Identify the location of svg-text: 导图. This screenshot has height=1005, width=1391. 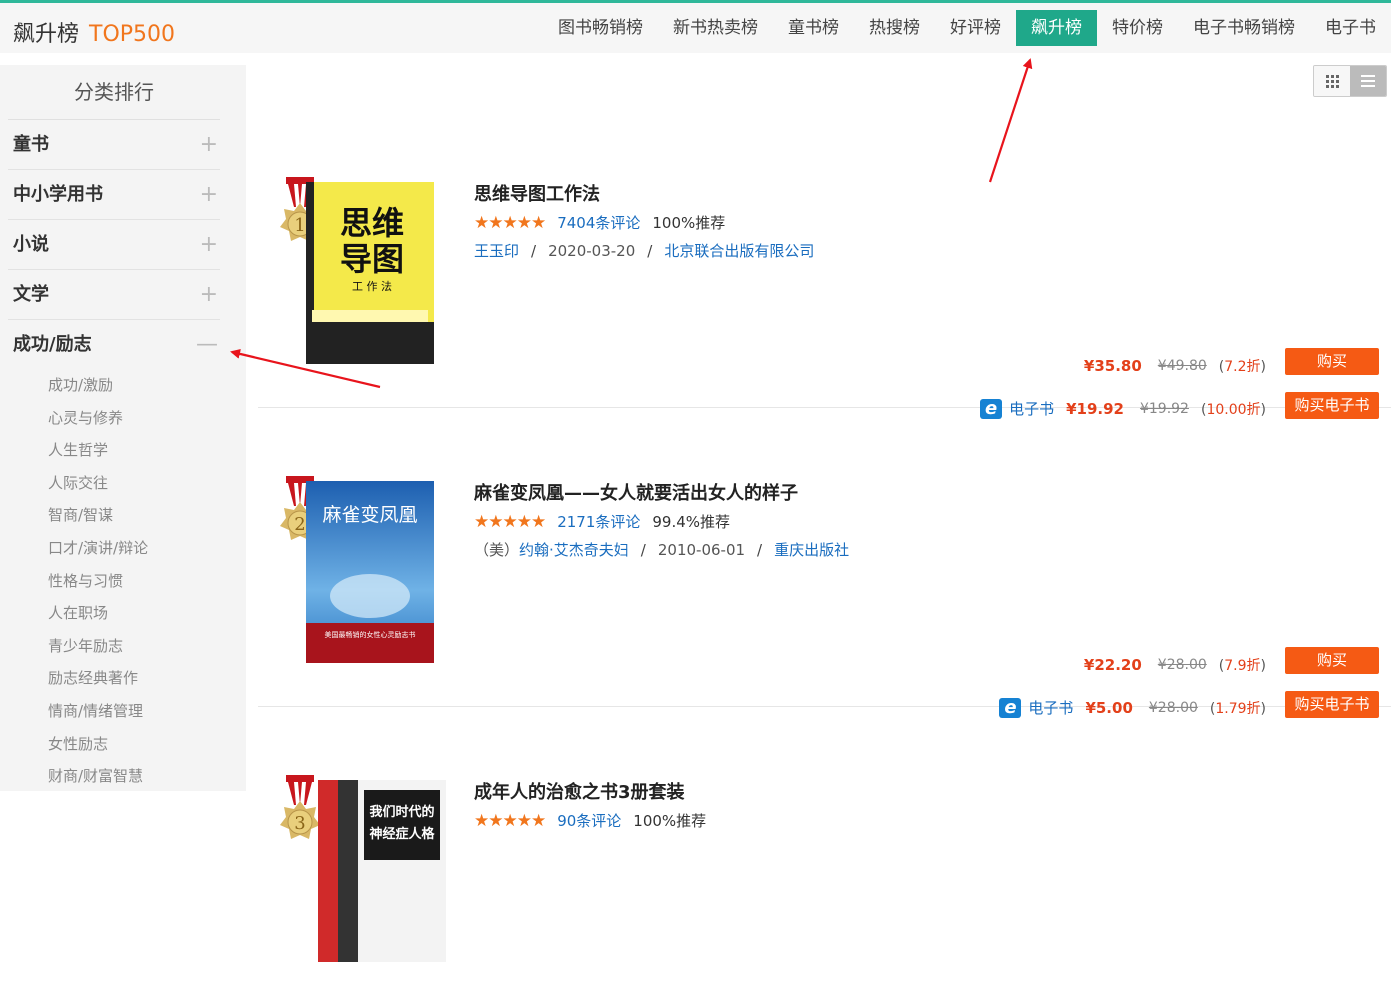
(372, 259).